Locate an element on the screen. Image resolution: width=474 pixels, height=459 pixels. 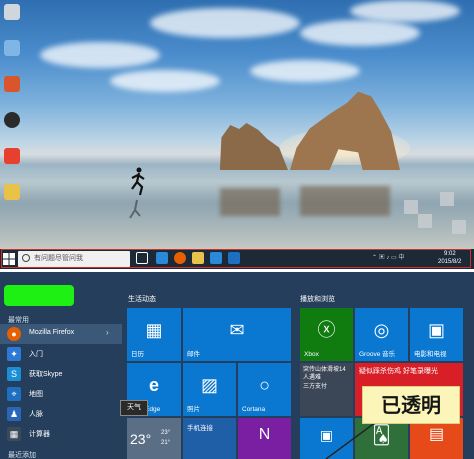
firefox-icon: ● is located at coordinates (14, 334).